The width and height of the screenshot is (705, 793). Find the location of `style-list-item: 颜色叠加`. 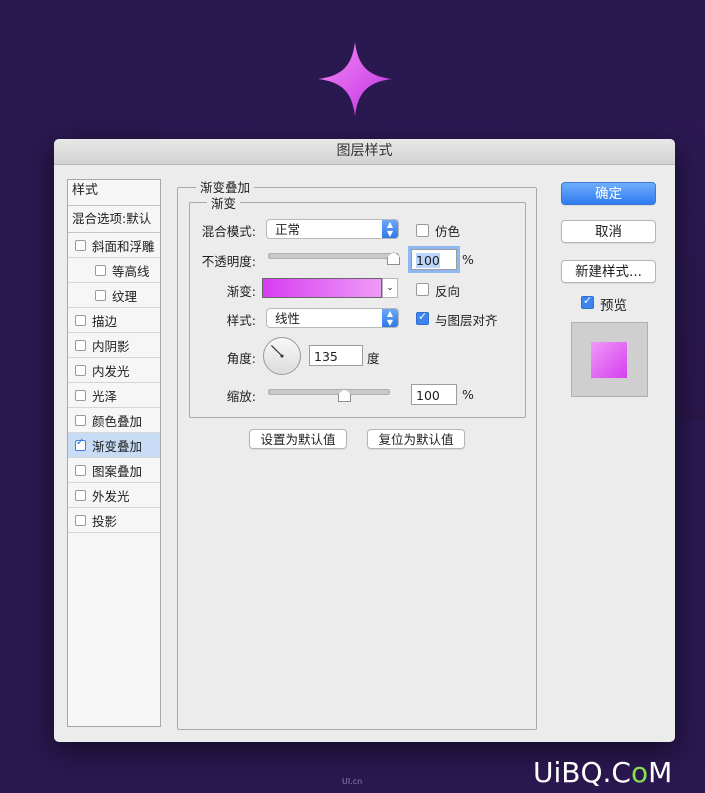

style-list-item: 颜色叠加 is located at coordinates (114, 420).